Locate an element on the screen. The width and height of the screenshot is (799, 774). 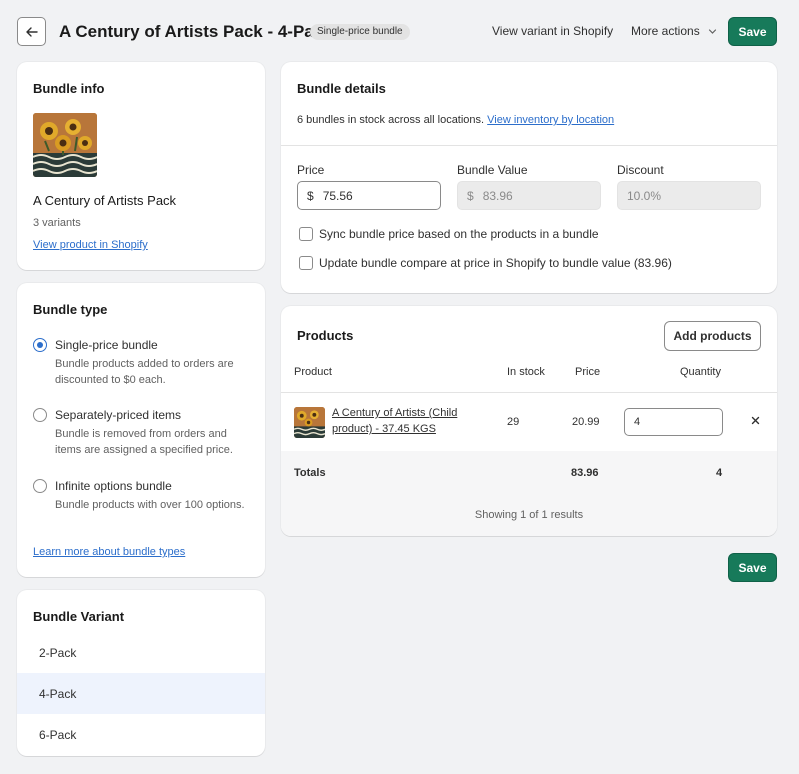
quantity-value: 4 is located at coordinates (637, 422).